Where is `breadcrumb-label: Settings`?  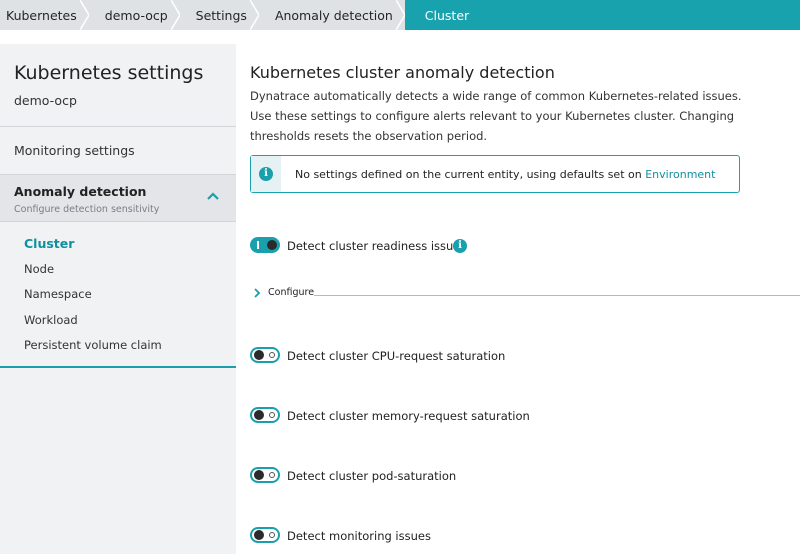 breadcrumb-label: Settings is located at coordinates (221, 15).